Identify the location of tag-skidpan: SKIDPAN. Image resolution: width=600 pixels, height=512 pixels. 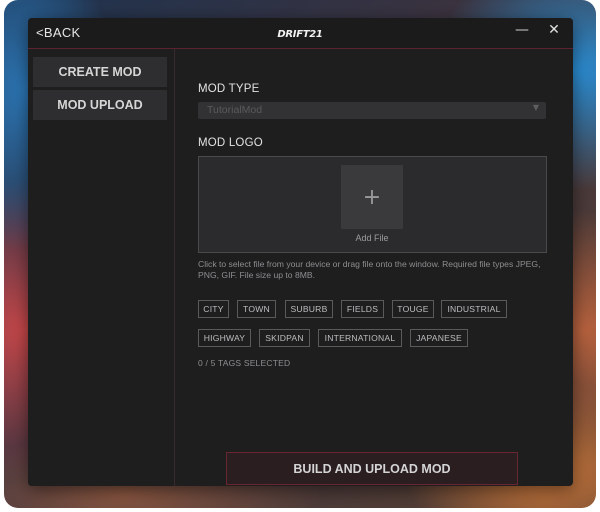
(284, 338).